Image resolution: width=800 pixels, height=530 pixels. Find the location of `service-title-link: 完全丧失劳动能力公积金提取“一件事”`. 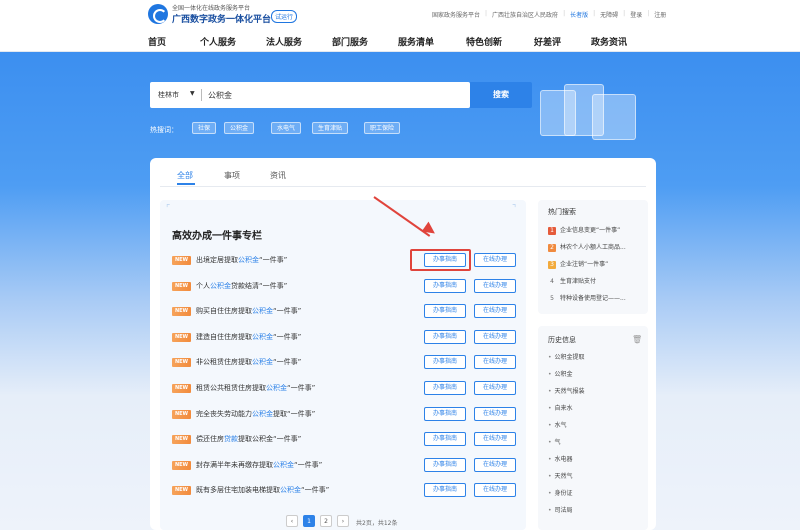

service-title-link: 完全丧失劳动能力公积金提取“一件事” is located at coordinates (255, 414).